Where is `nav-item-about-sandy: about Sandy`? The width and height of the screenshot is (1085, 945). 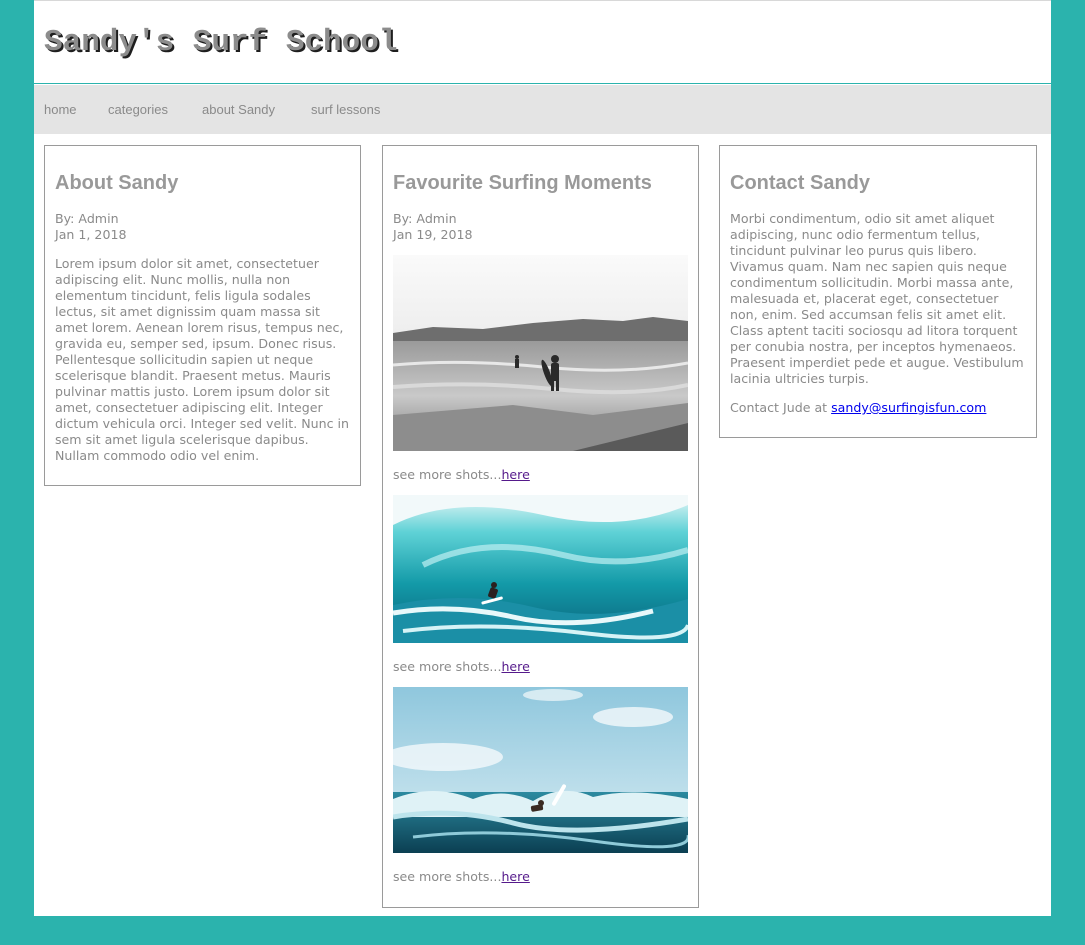
nav-item-about-sandy: about Sandy is located at coordinates (238, 109).